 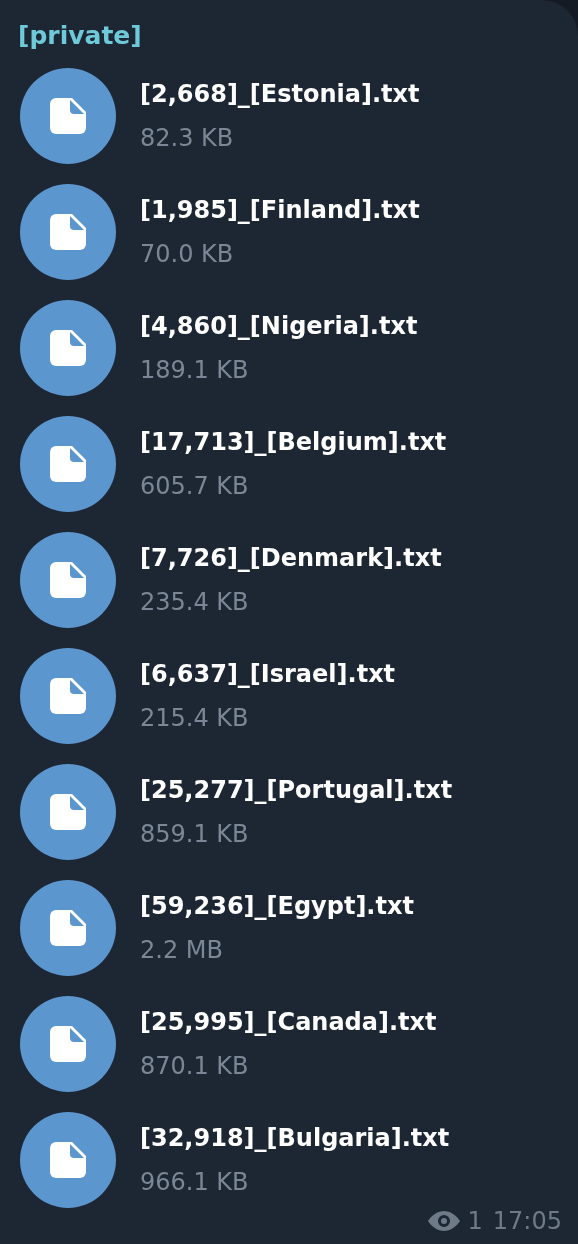 What do you see at coordinates (443, 1221) in the screenshot?
I see `eye-icon` at bounding box center [443, 1221].